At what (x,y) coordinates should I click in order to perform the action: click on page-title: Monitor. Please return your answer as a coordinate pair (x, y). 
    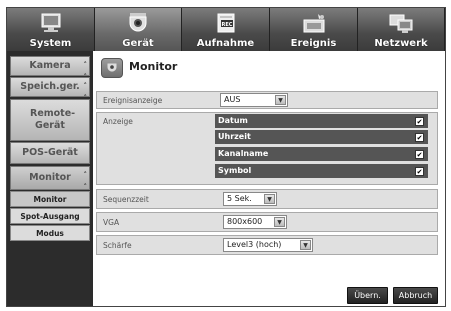
    Looking at the image, I should click on (153, 66).